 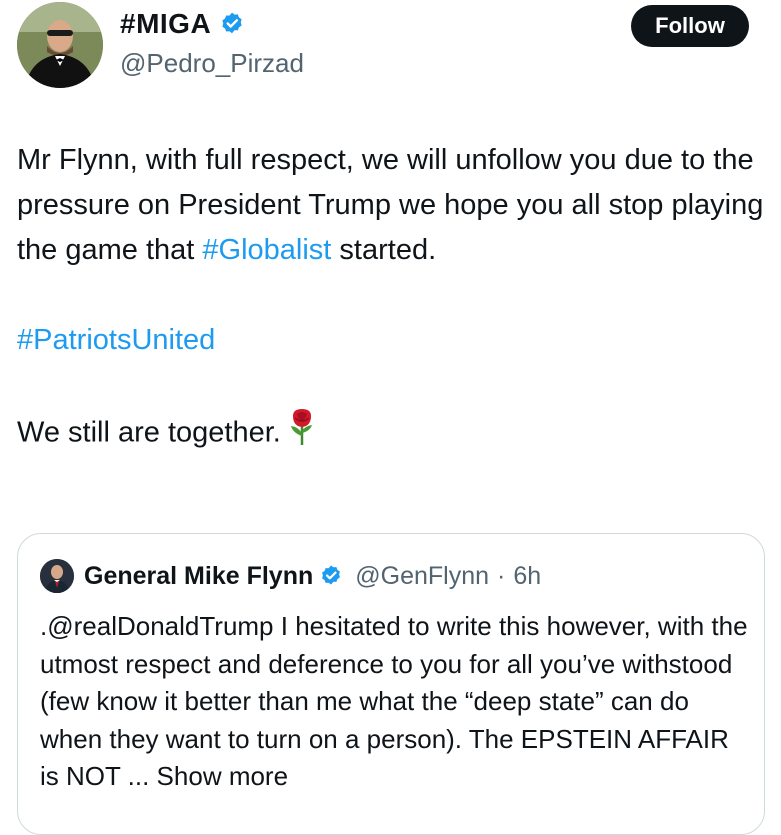 What do you see at coordinates (149, 432) in the screenshot?
I see `tweet-closing-text: We still are together.` at bounding box center [149, 432].